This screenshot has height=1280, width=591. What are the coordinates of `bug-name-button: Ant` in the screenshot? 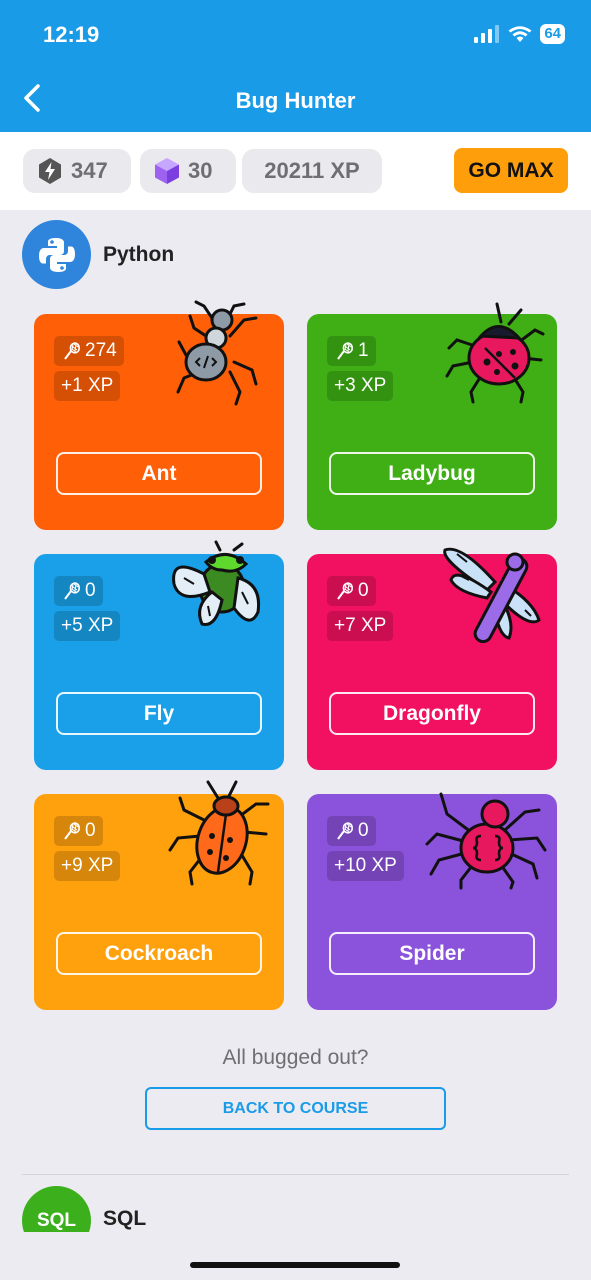 It's located at (159, 473).